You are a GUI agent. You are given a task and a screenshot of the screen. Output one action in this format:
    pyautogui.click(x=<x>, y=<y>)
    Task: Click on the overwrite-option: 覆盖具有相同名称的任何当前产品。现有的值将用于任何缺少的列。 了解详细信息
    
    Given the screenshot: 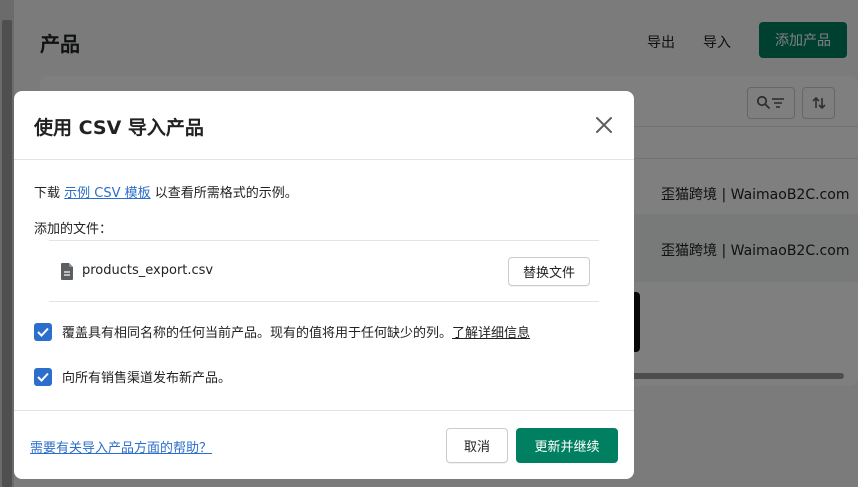 What is the action you would take?
    pyautogui.click(x=282, y=331)
    